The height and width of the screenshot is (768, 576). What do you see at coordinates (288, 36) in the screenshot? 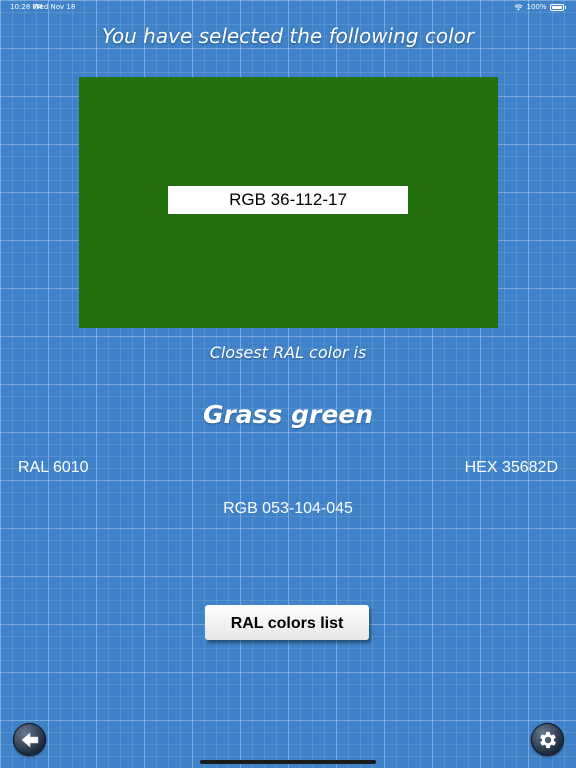
I see `page-heading: You have selected the following color` at bounding box center [288, 36].